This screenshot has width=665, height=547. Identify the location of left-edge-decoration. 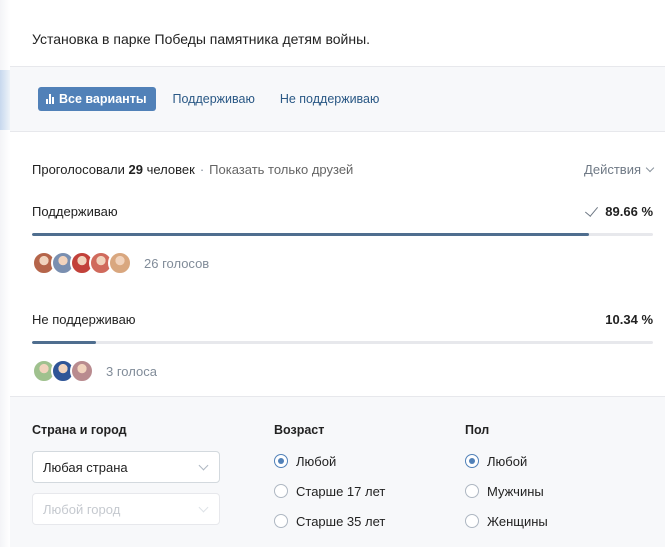
(5, 273).